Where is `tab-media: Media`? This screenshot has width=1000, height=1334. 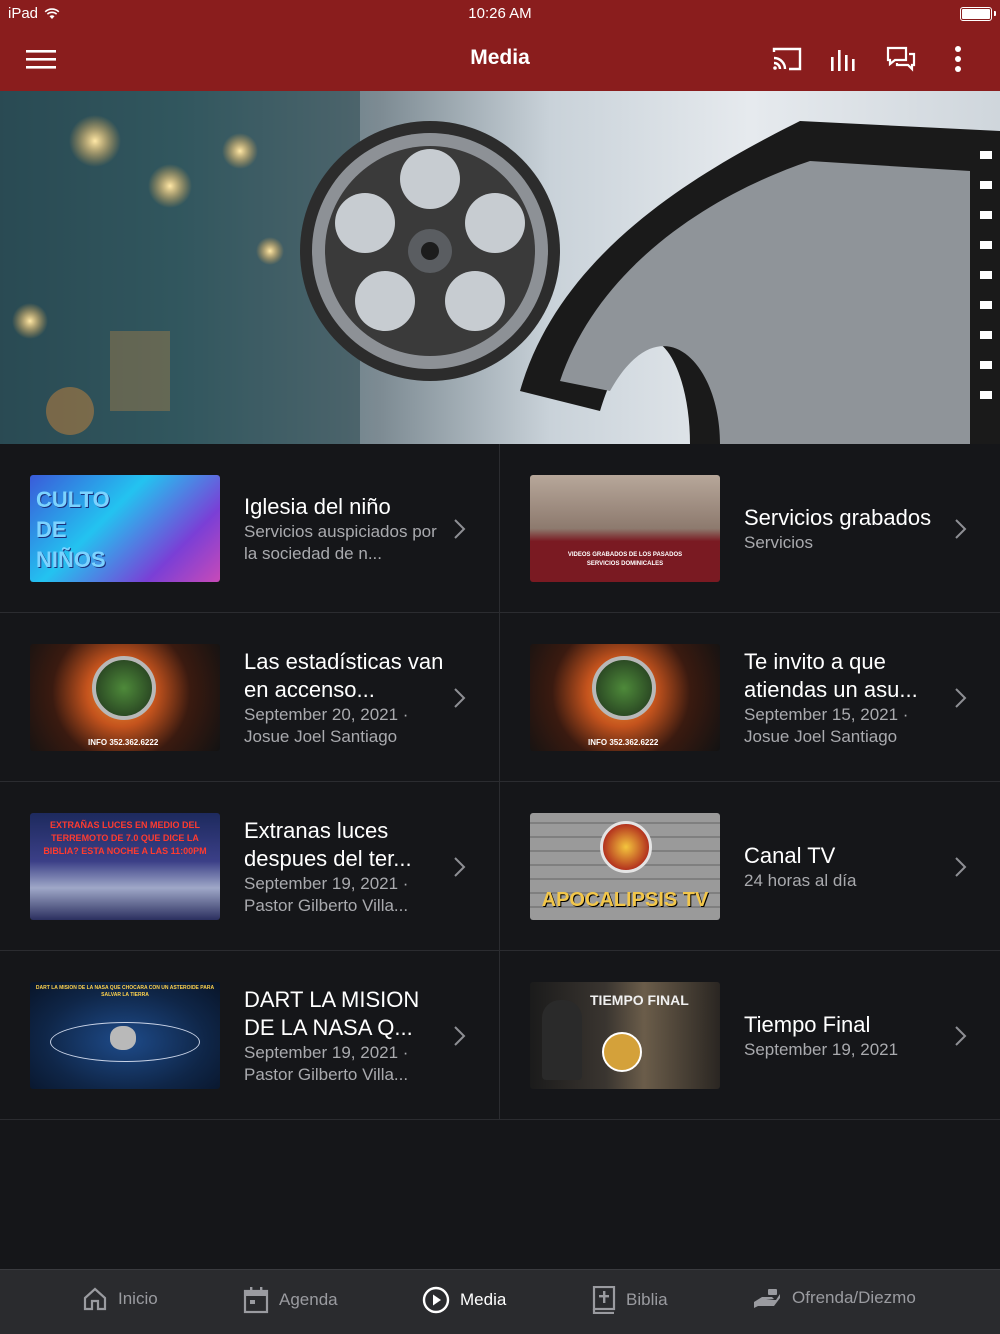 tab-media: Media is located at coordinates (464, 1300).